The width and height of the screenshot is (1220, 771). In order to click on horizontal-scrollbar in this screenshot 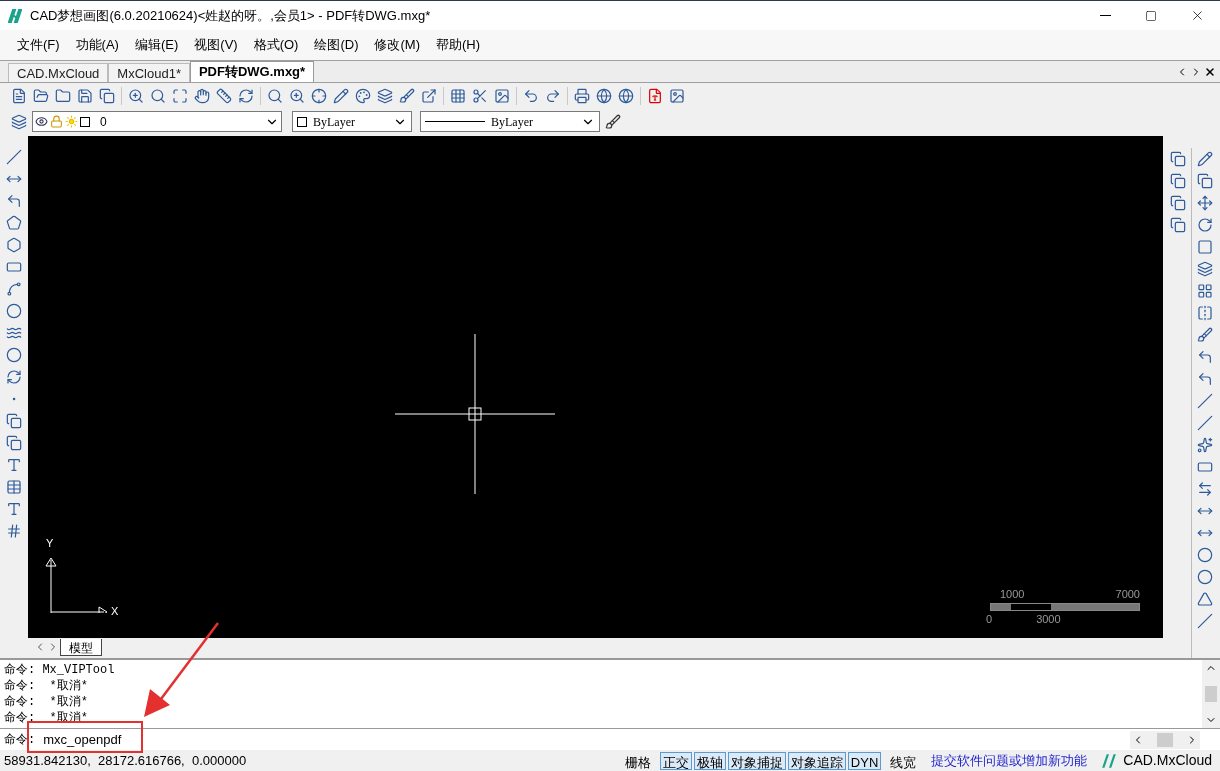, I will do `click(1165, 739)`.